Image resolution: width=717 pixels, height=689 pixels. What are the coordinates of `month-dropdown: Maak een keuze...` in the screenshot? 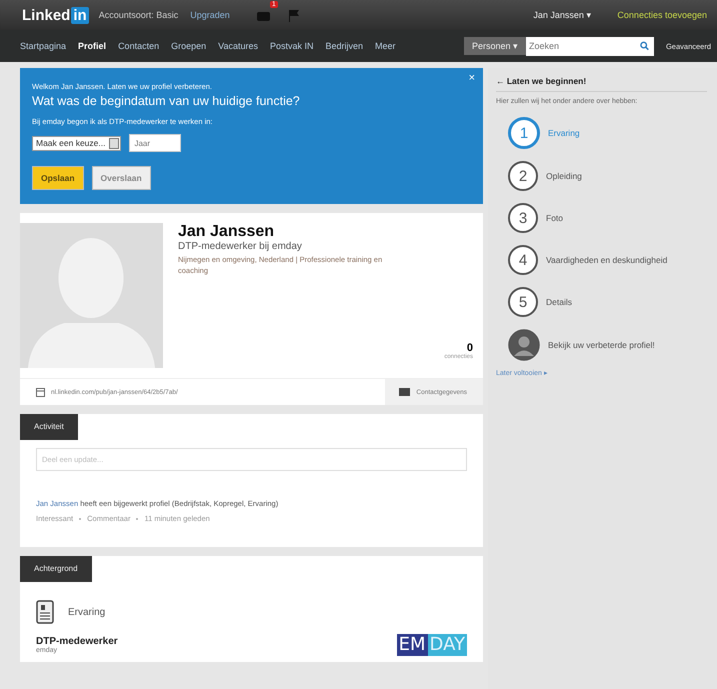 It's located at (77, 143).